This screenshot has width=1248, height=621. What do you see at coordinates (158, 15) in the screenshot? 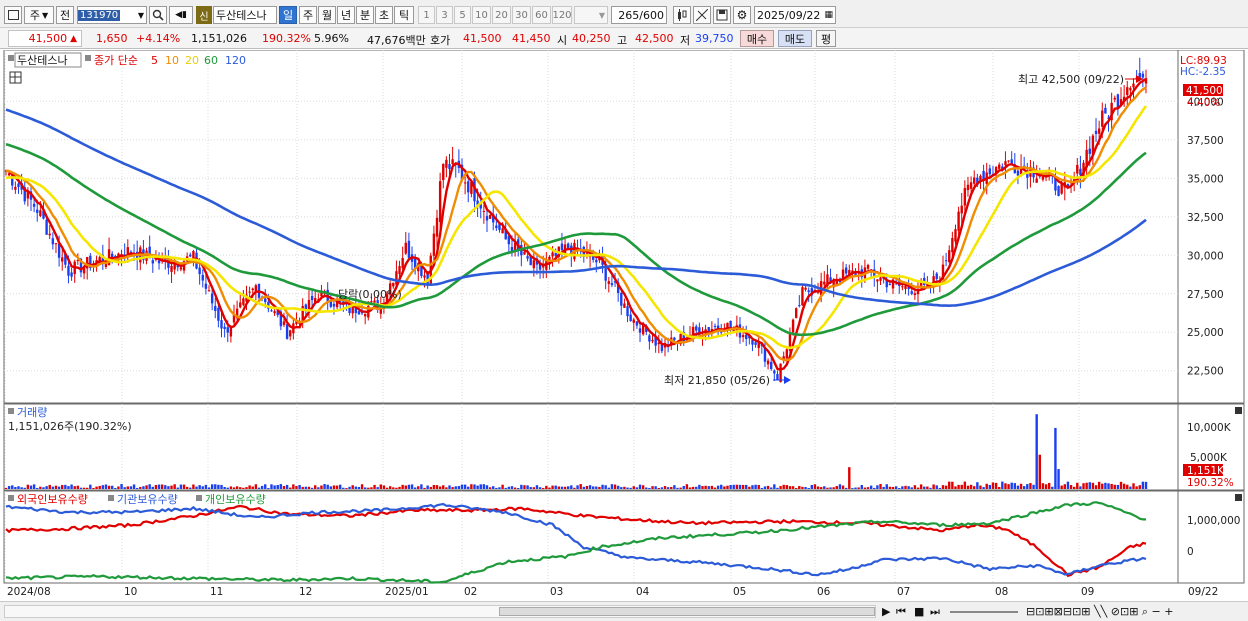
I see `search-icon` at bounding box center [158, 15].